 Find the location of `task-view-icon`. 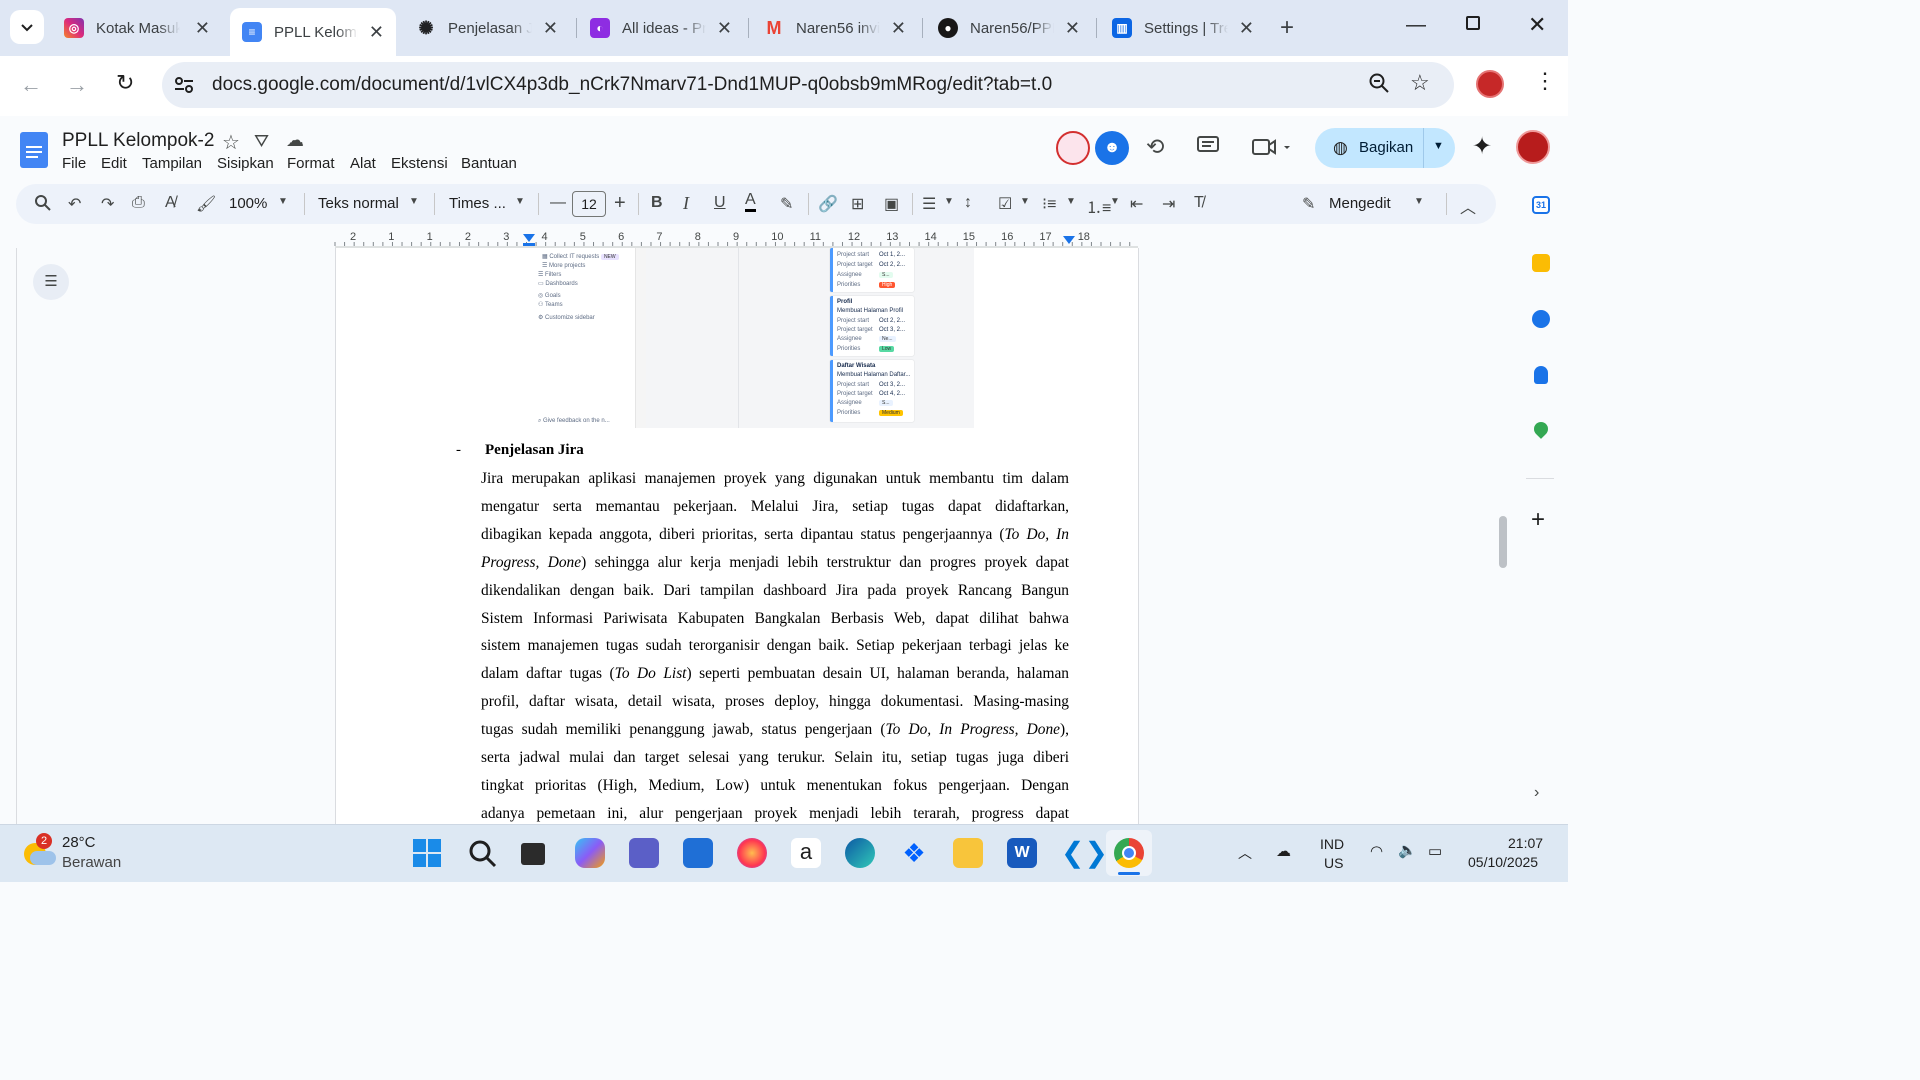

task-view-icon is located at coordinates (533, 854).